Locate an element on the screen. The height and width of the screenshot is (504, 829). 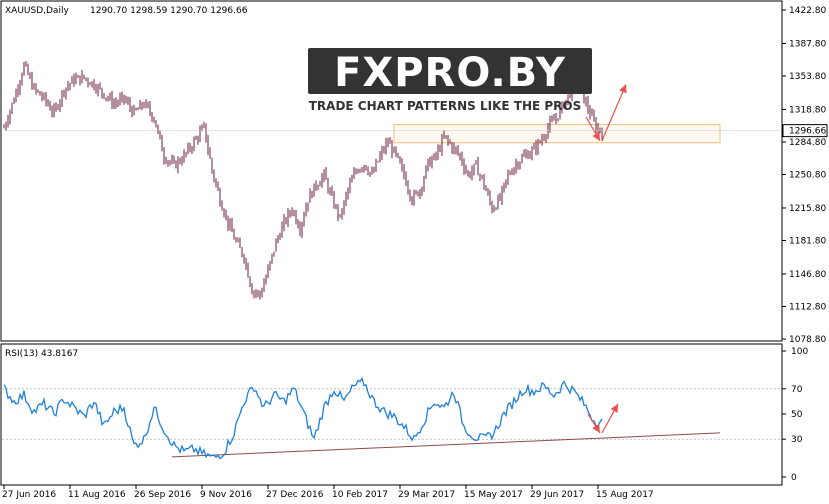
price-tick-label: 1284.80 is located at coordinates (807, 143).